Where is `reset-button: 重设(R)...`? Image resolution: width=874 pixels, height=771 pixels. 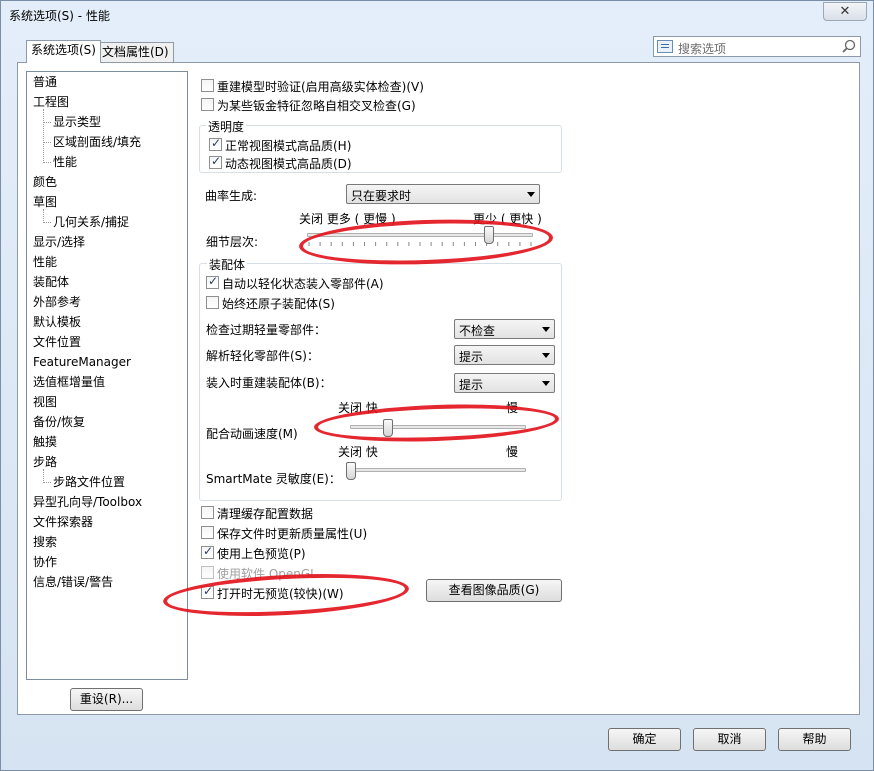 reset-button: 重设(R)... is located at coordinates (106, 699).